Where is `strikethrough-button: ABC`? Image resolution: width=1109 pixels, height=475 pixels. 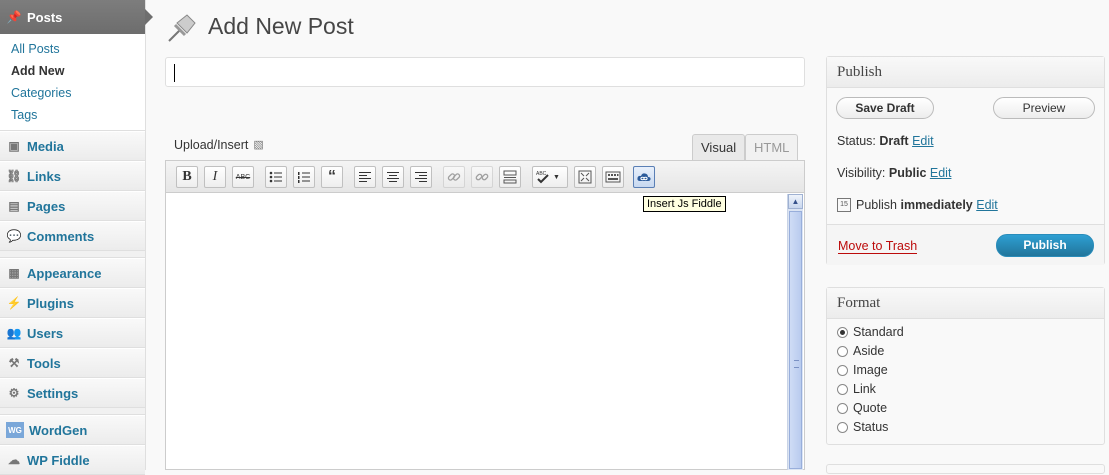
strikethrough-button: ABC is located at coordinates (243, 177).